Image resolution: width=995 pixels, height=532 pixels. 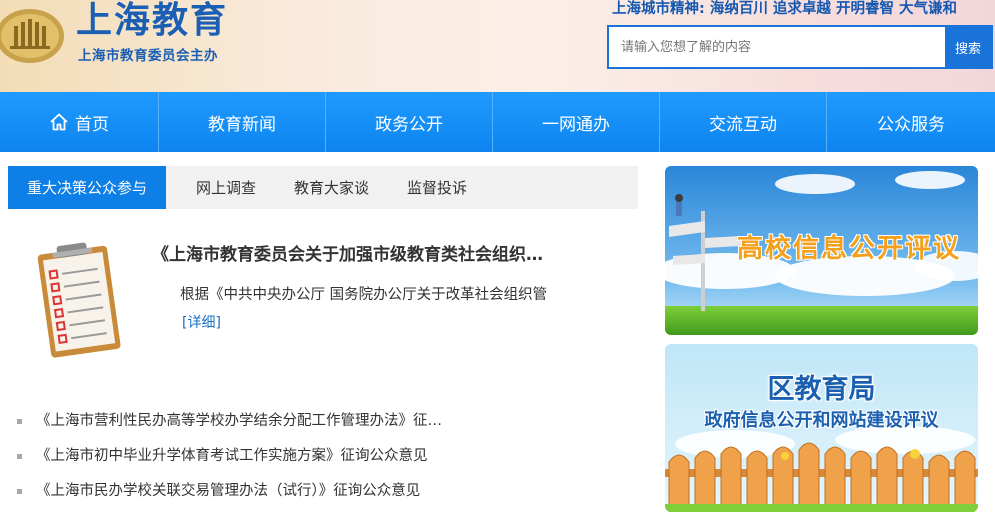 I want to click on list-item: 《上海市初中毕业升学体育考试工作实施方案》征询公众意见, so click(x=326, y=460).